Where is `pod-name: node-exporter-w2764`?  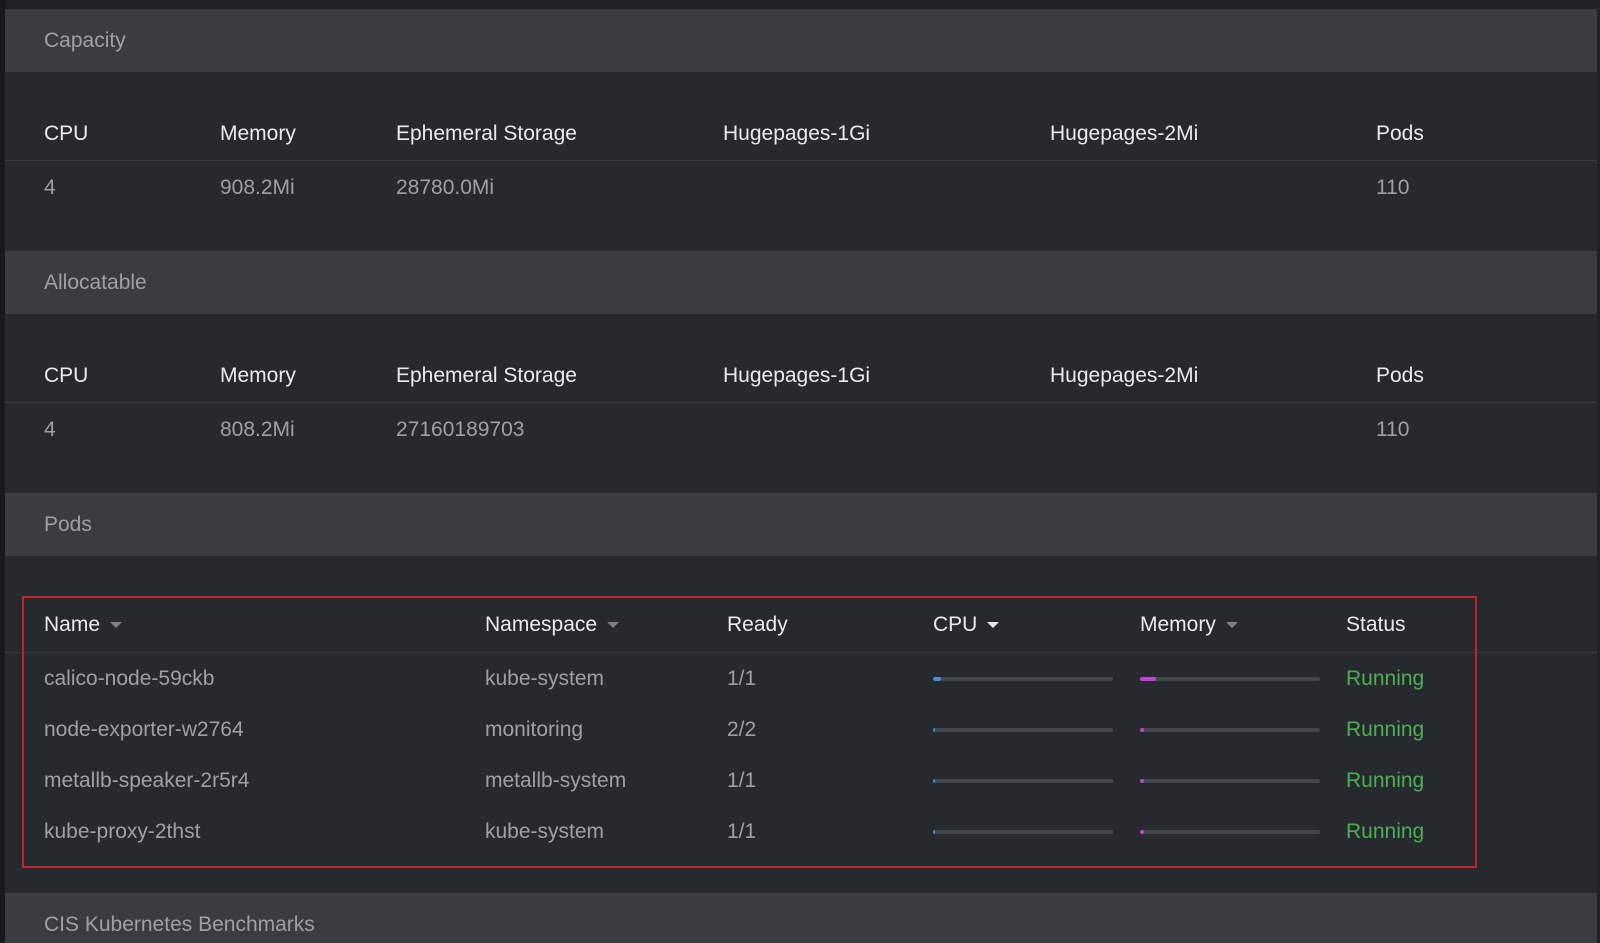
pod-name: node-exporter-w2764 is located at coordinates (144, 729).